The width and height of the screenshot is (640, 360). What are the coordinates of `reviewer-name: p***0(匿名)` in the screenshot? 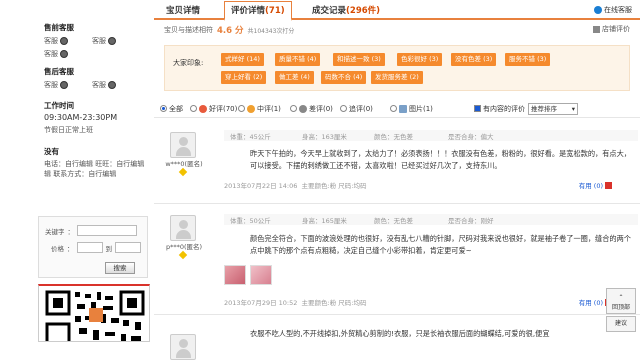 It's located at (184, 246).